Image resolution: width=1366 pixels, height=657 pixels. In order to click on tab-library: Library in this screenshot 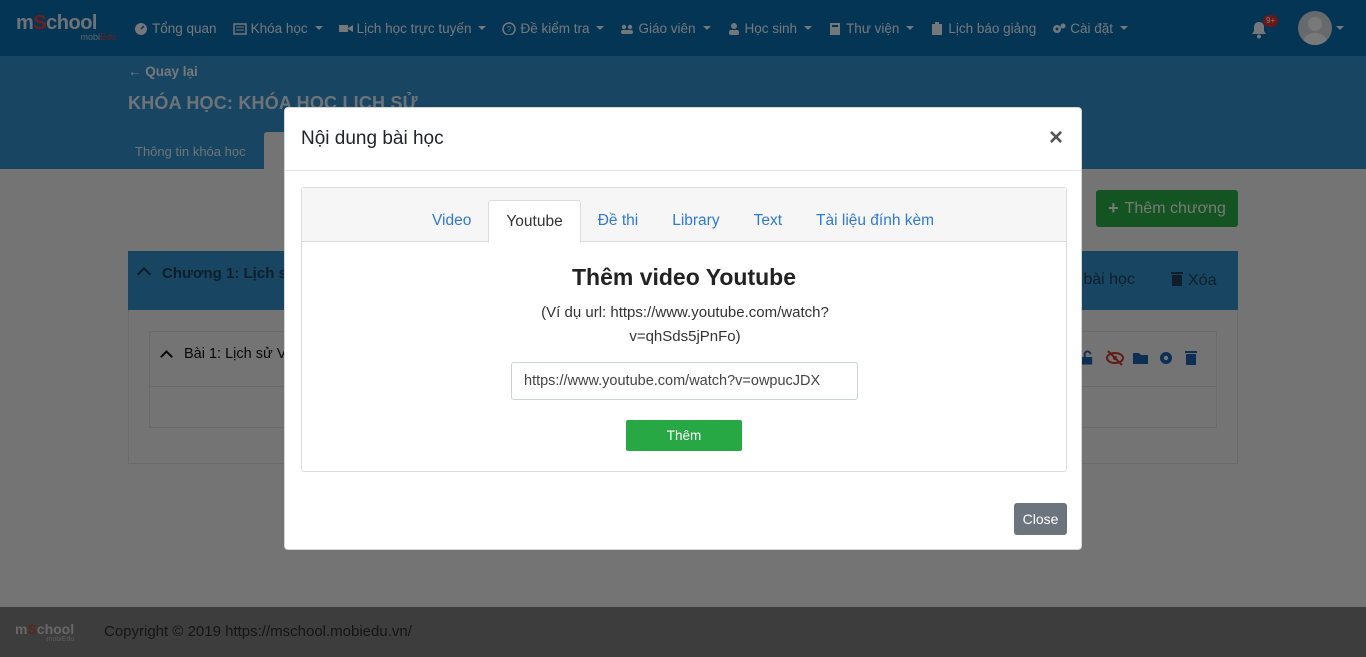, I will do `click(695, 221)`.